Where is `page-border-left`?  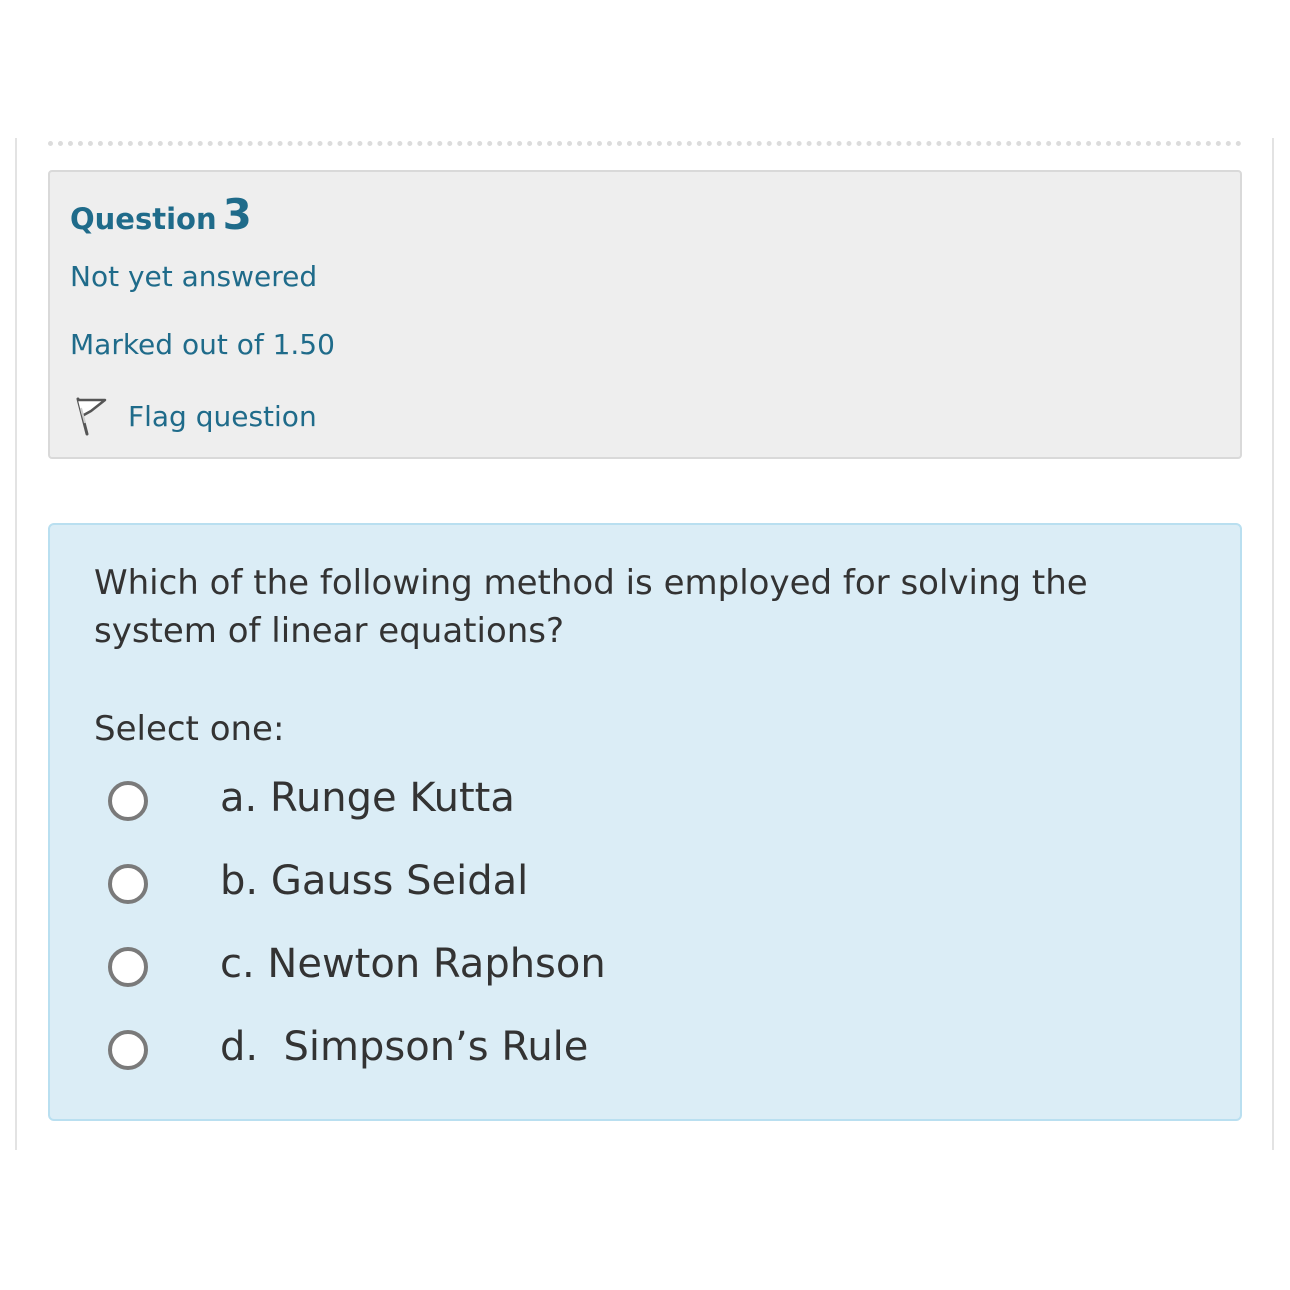 page-border-left is located at coordinates (16, 644).